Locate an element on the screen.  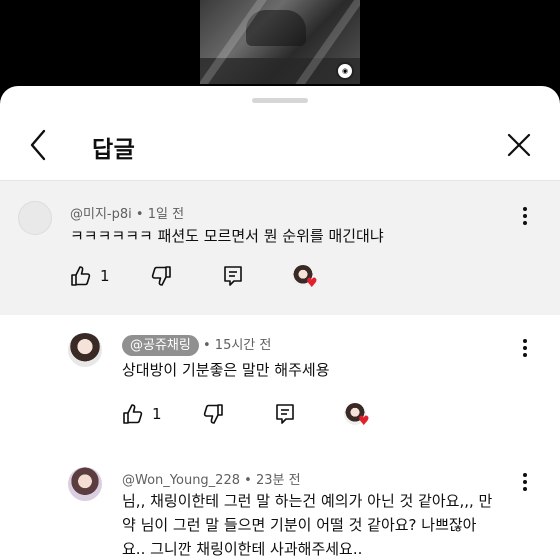
comment-meta: @Won_Young_228 • 23분 전 is located at coordinates (211, 478).